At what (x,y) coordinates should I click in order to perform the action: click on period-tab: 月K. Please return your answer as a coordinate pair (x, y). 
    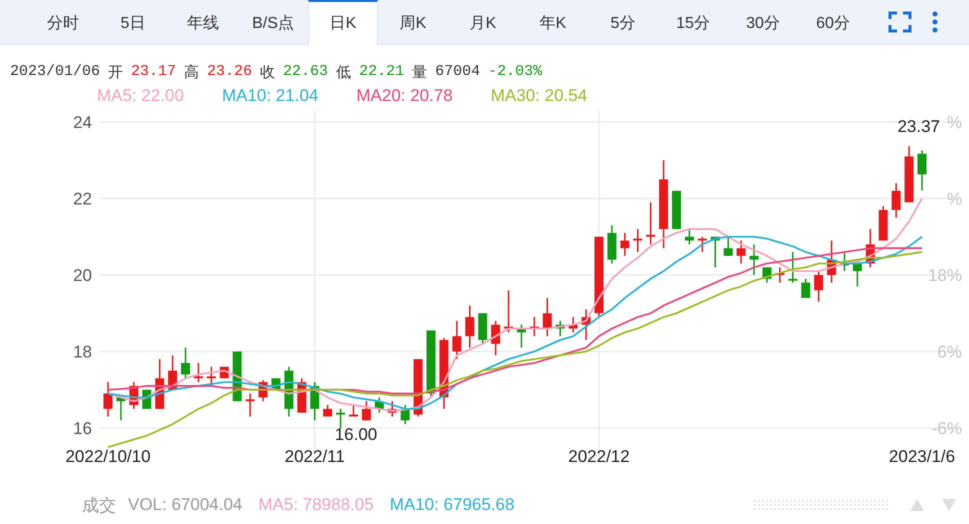
    Looking at the image, I should click on (483, 22).